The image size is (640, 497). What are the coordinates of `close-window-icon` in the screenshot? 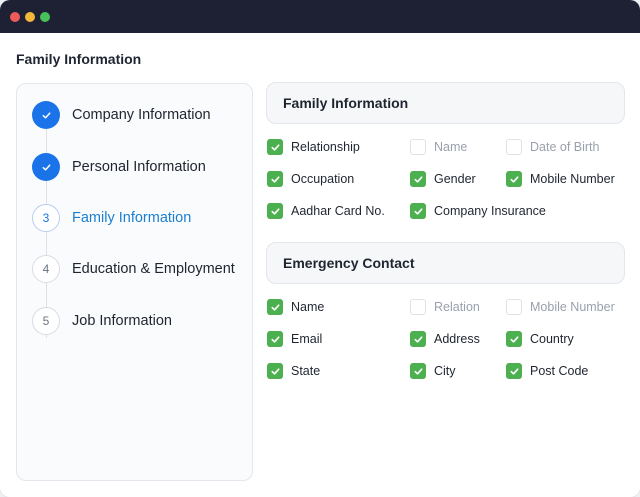 It's located at (15, 17).